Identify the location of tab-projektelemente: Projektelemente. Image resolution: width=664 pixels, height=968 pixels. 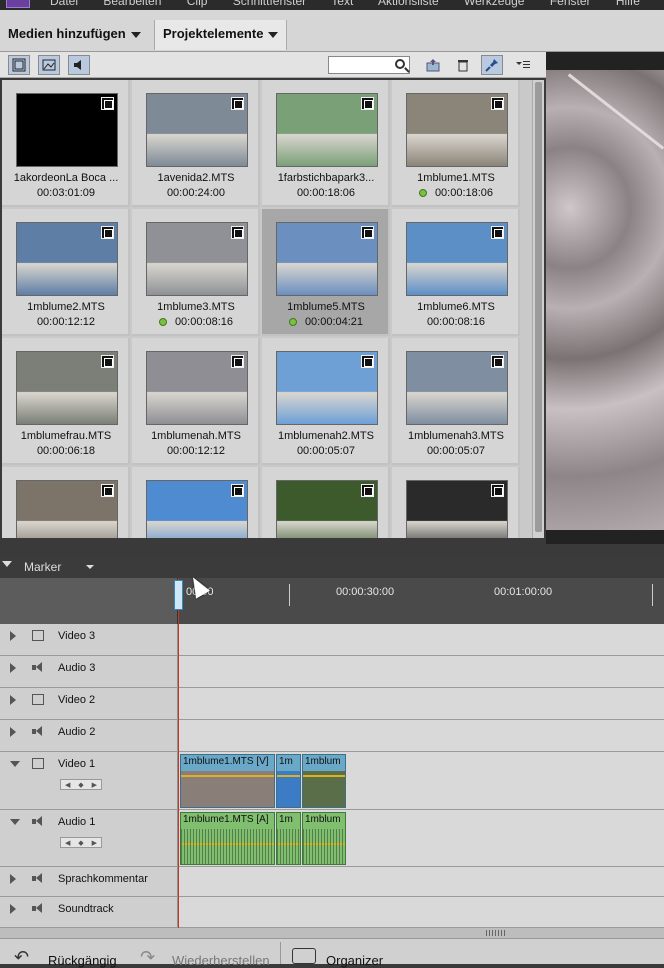
(221, 35).